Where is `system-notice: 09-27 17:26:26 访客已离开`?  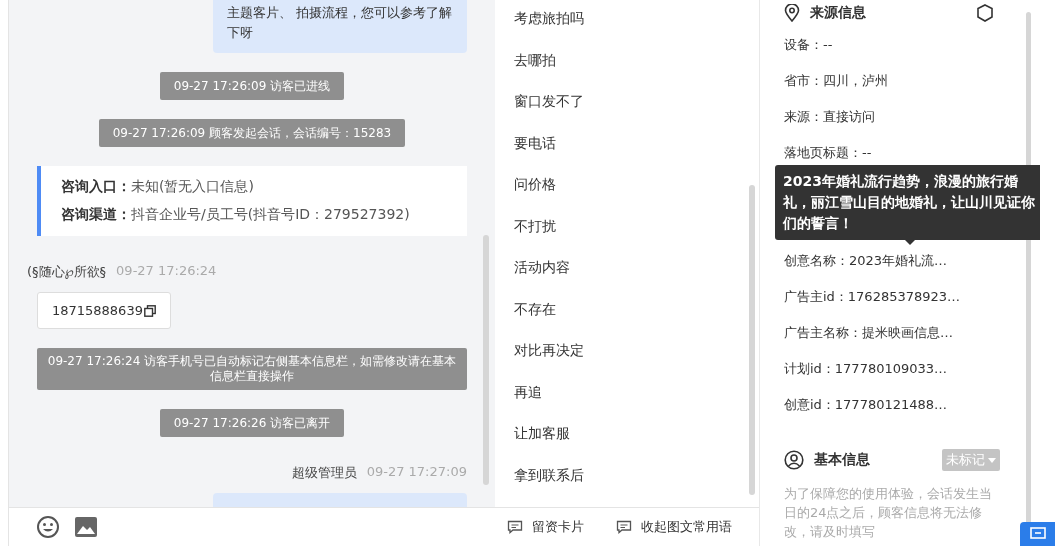 system-notice: 09-27 17:26:26 访客已离开 is located at coordinates (252, 423).